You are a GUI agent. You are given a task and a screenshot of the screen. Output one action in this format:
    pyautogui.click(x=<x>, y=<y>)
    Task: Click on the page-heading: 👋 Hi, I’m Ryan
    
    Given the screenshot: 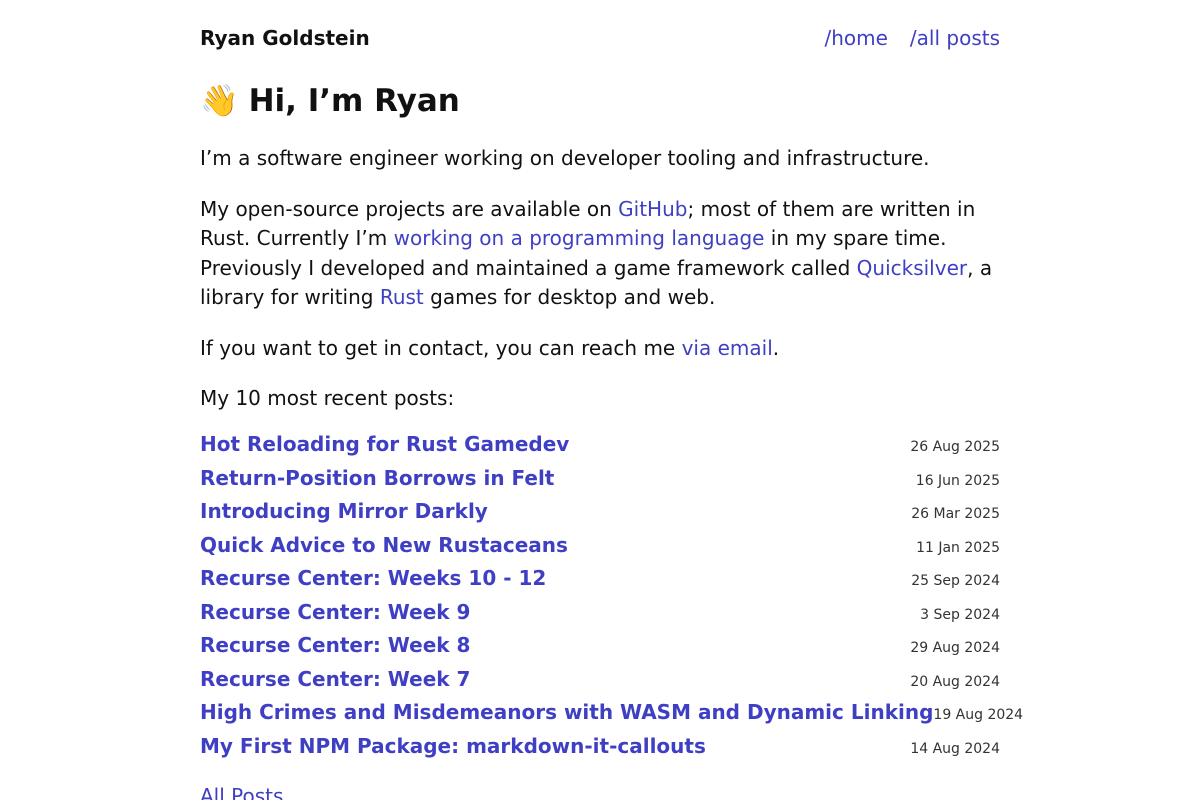 What is the action you would take?
    pyautogui.click(x=330, y=101)
    